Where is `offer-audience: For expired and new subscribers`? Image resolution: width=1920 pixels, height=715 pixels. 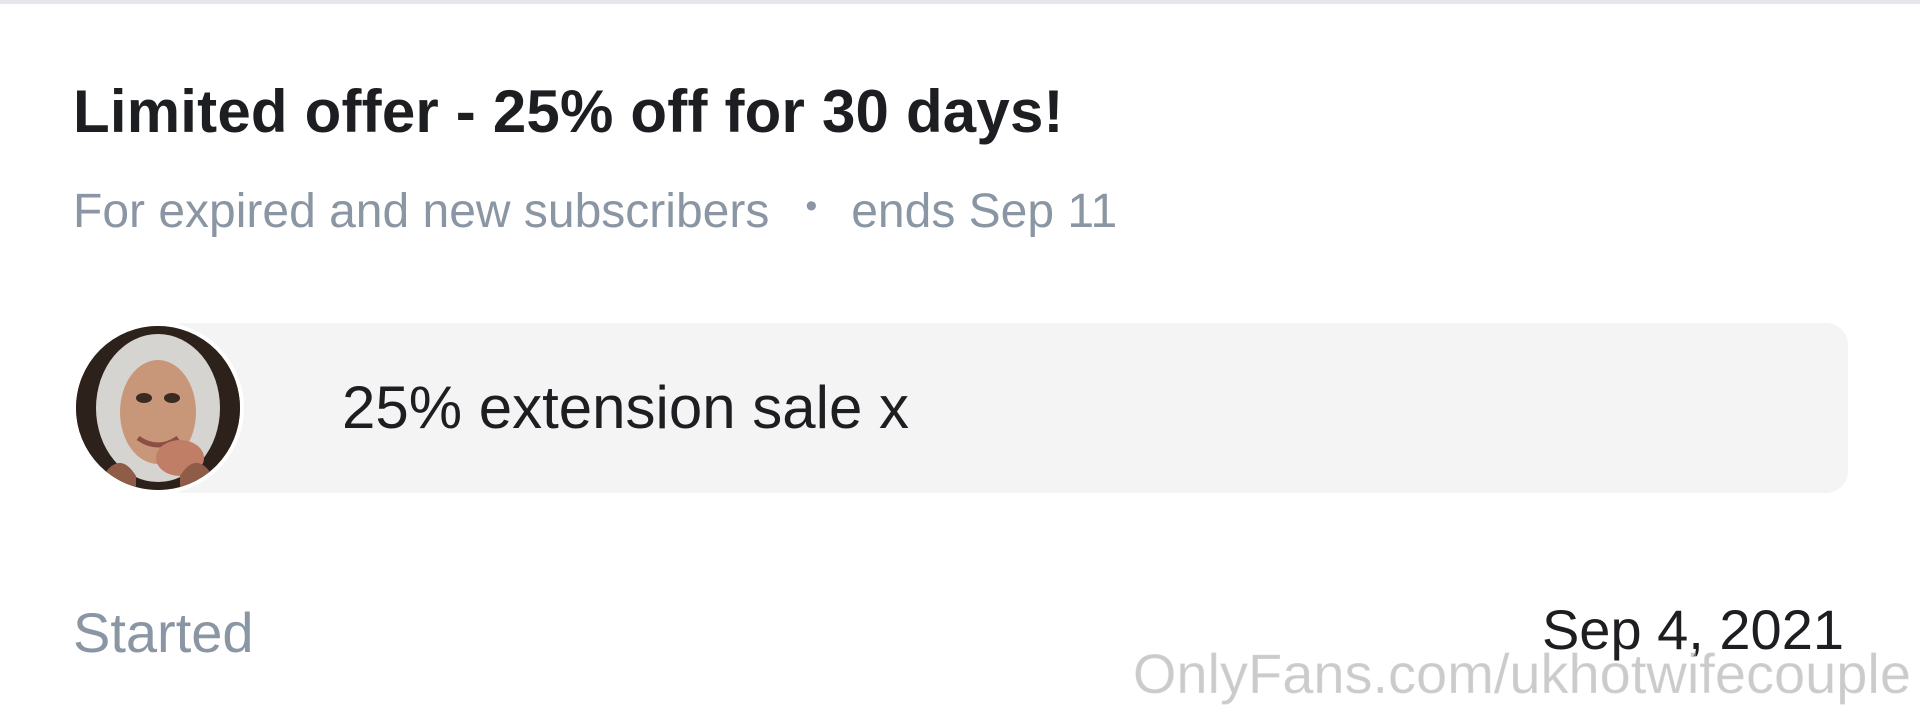 offer-audience: For expired and new subscribers is located at coordinates (421, 211).